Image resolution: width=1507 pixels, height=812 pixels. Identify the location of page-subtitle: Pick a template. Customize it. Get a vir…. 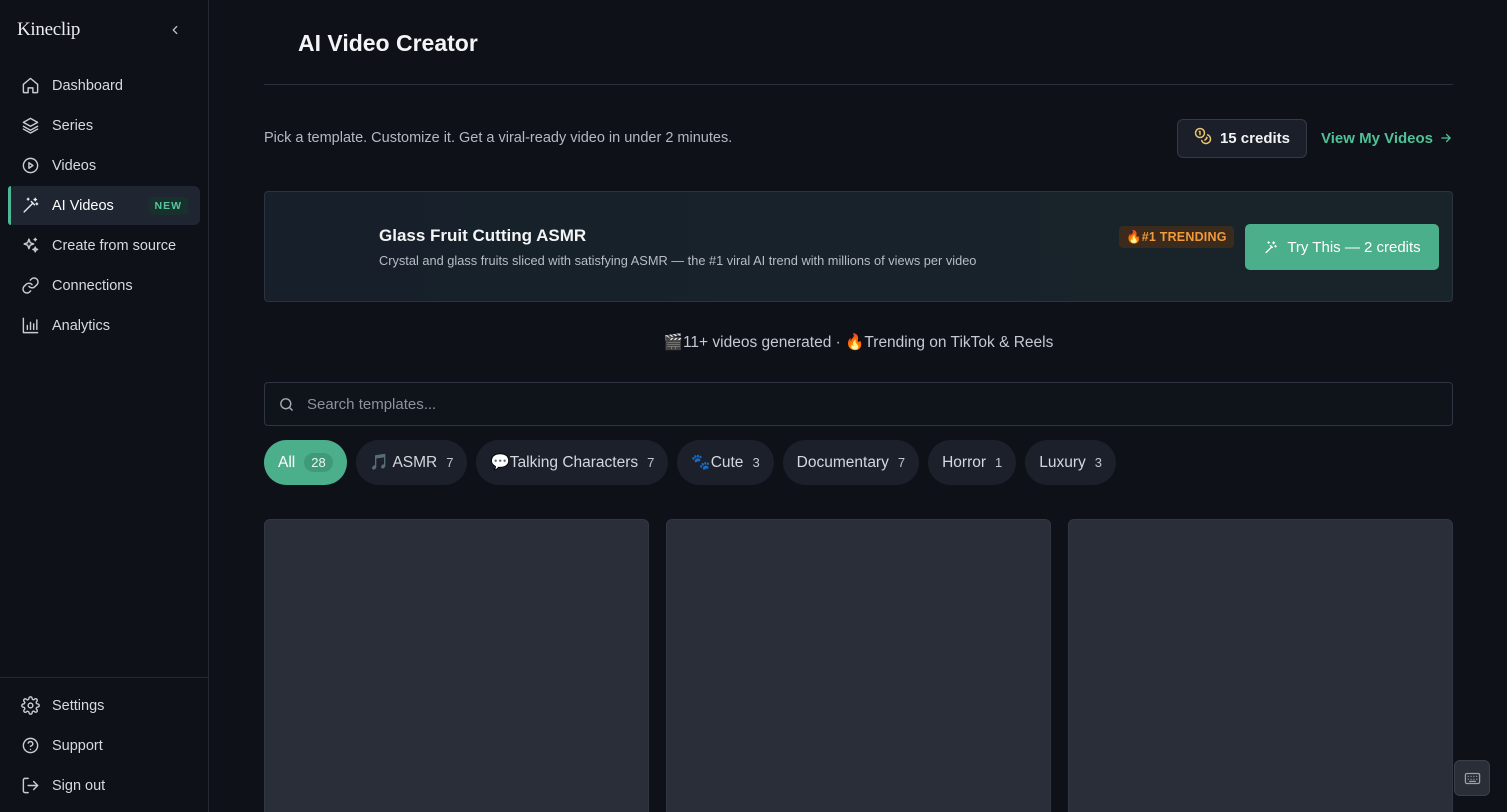
(498, 138).